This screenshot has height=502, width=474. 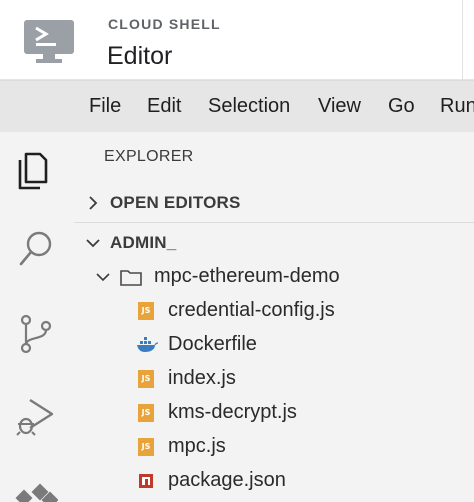 I want to click on menu-view: View, so click(x=339, y=106).